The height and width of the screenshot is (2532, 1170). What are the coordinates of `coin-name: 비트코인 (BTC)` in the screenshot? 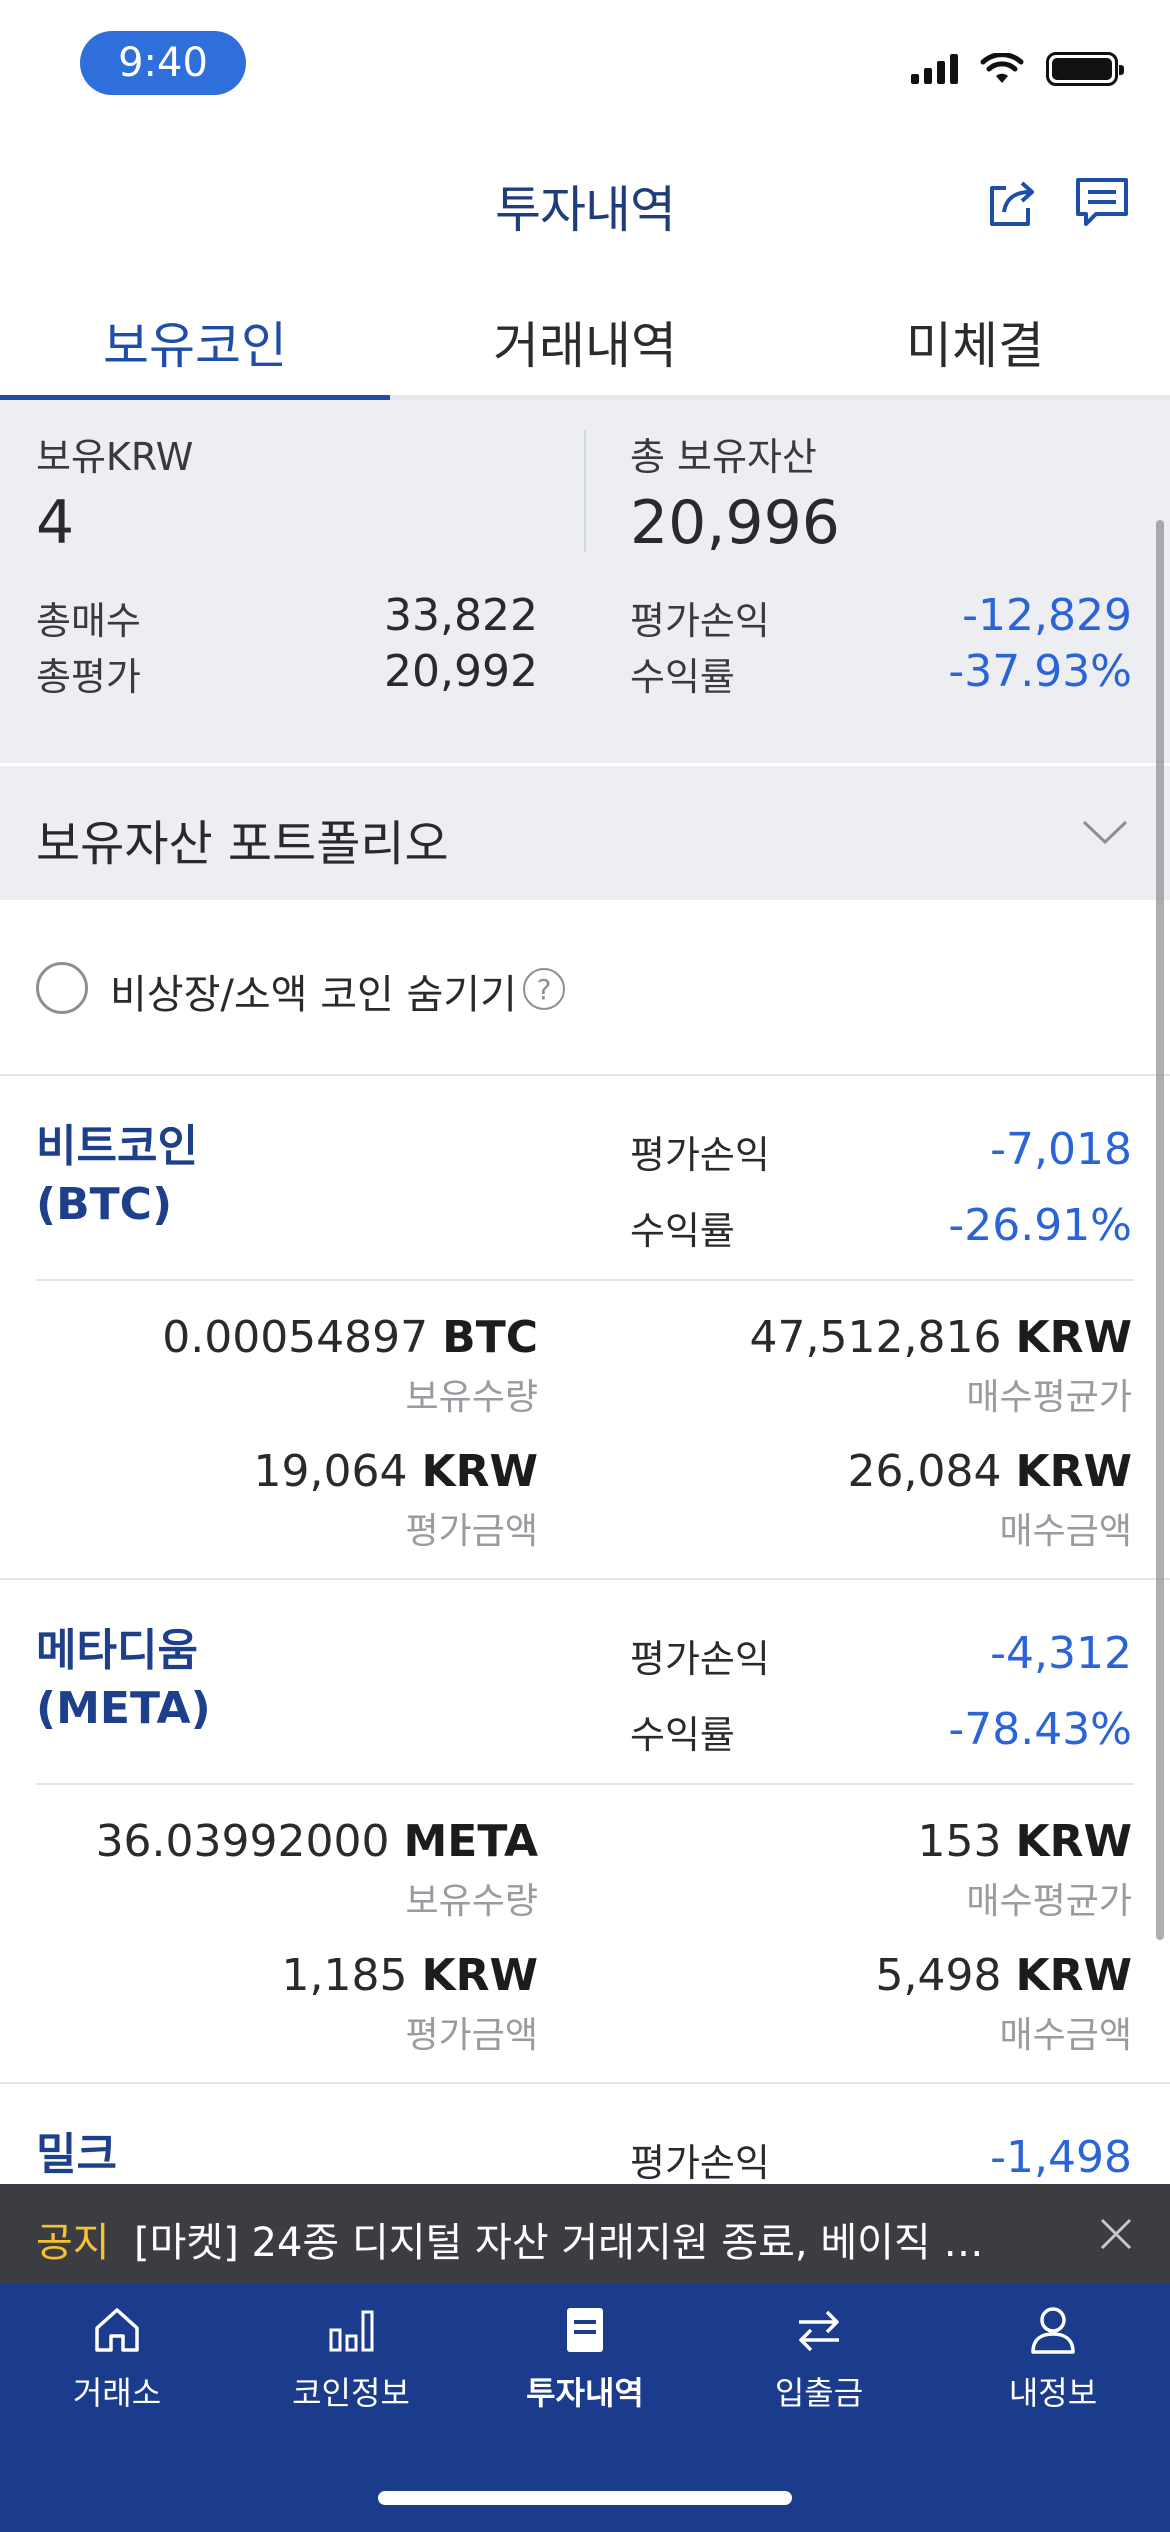 It's located at (117, 1176).